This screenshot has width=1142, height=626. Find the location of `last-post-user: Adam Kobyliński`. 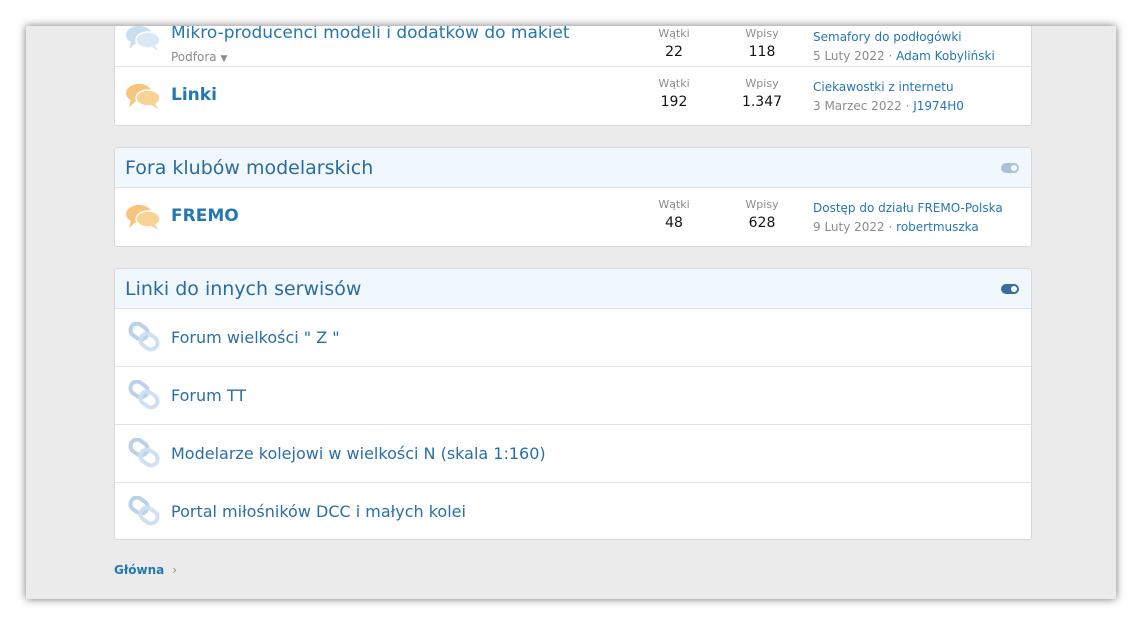

last-post-user: Adam Kobyliński is located at coordinates (945, 56).